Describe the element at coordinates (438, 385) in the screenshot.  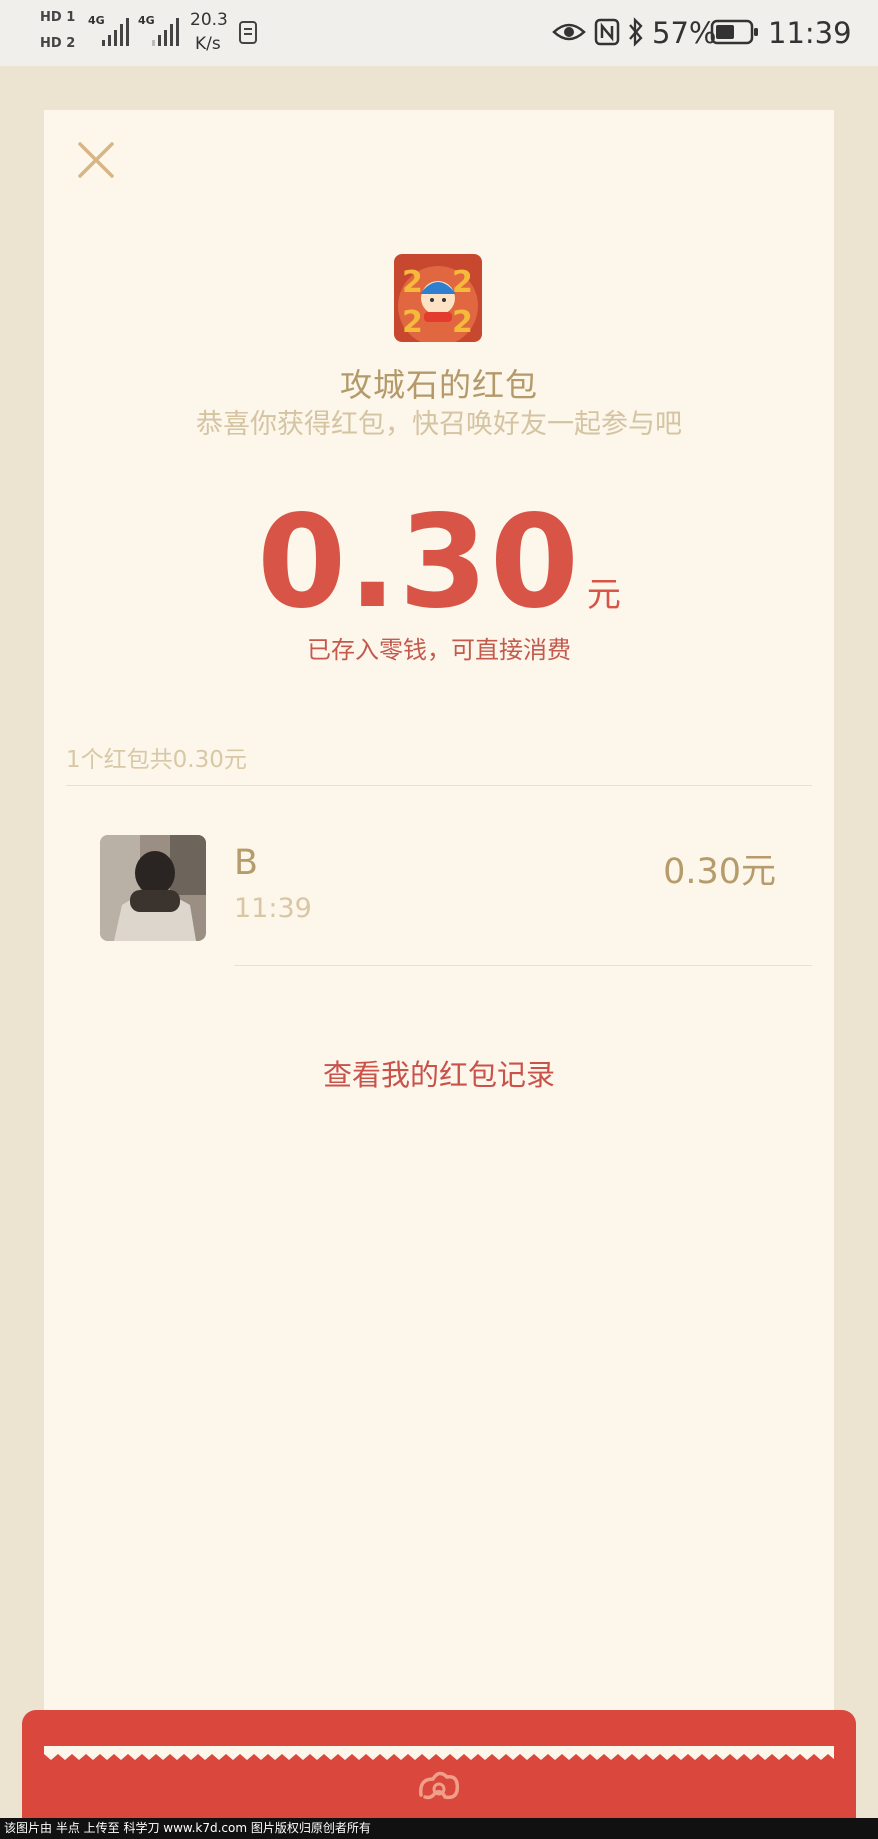
I see `sender-title: 攻城石的红包` at that location.